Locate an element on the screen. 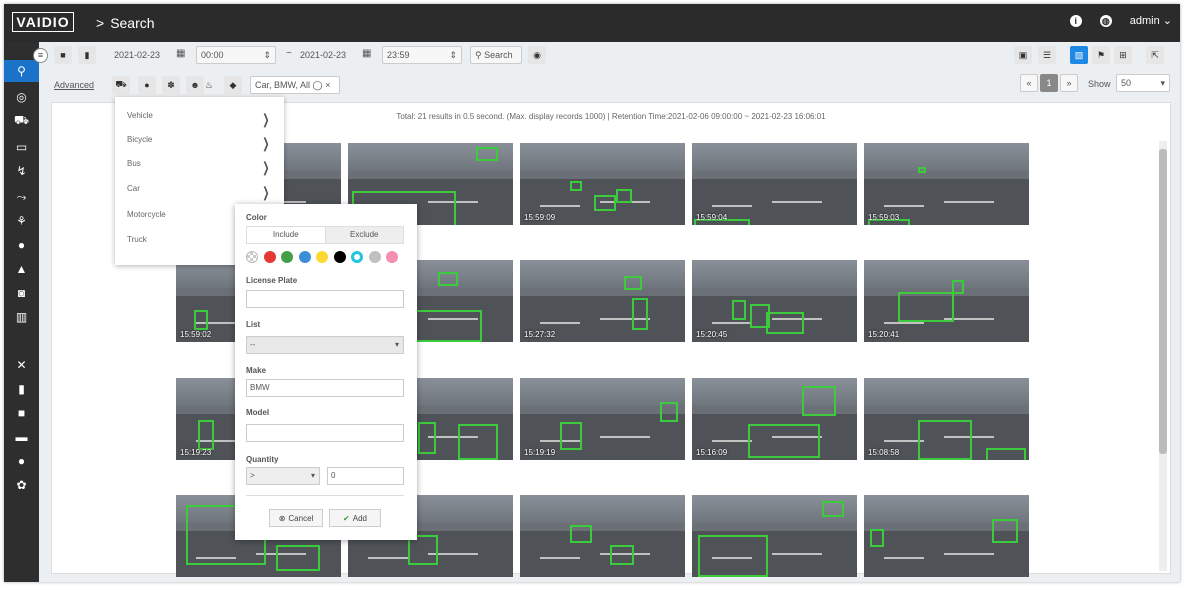  route-icon: ↯ is located at coordinates (21, 171).